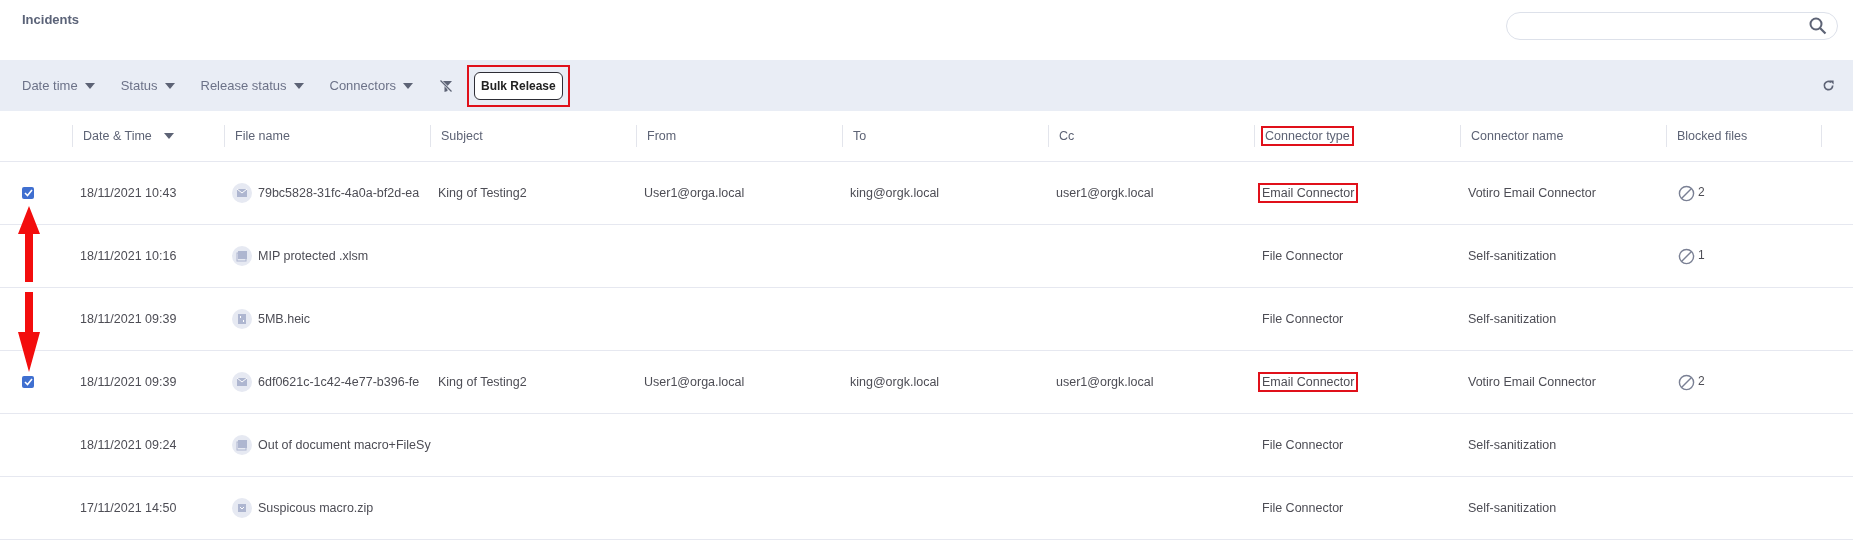  I want to click on date-text: 18/11/2021 09:24, so click(128, 445).